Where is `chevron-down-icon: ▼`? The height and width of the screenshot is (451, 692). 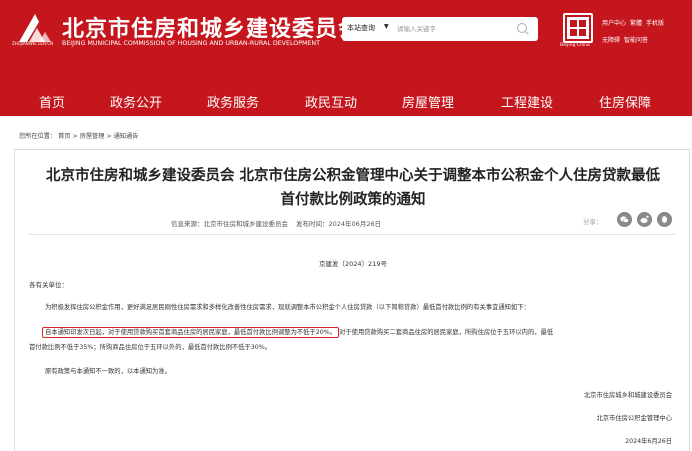
chevron-down-icon: ▼ is located at coordinates (386, 26).